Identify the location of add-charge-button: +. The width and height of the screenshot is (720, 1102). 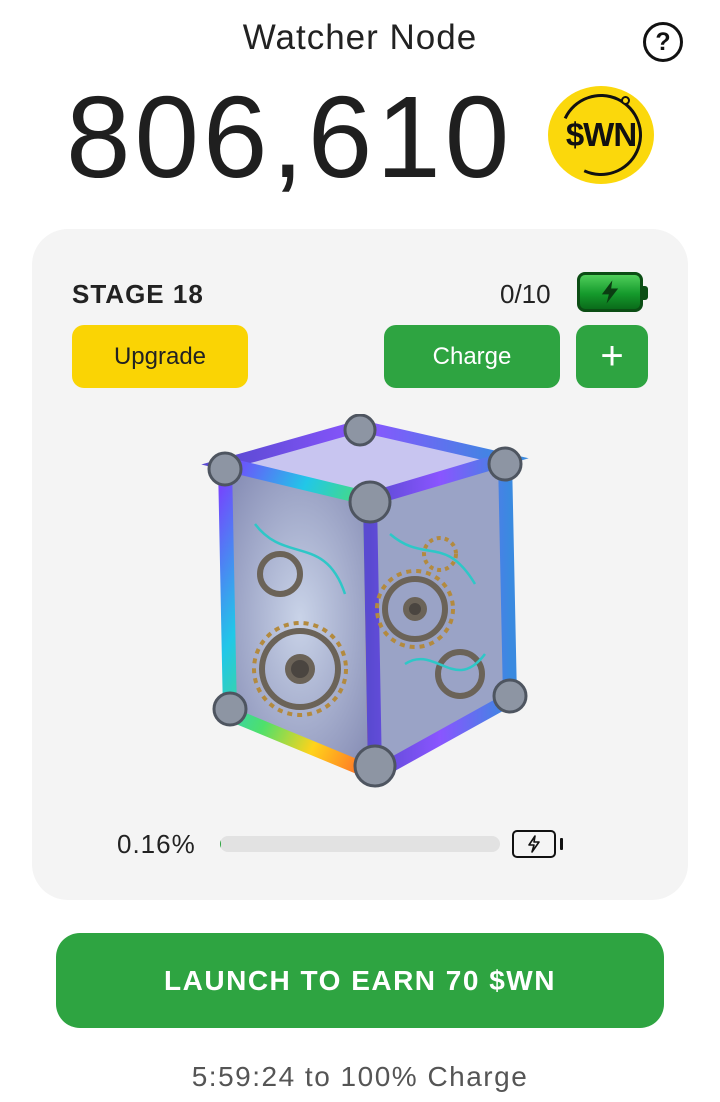
(612, 356).